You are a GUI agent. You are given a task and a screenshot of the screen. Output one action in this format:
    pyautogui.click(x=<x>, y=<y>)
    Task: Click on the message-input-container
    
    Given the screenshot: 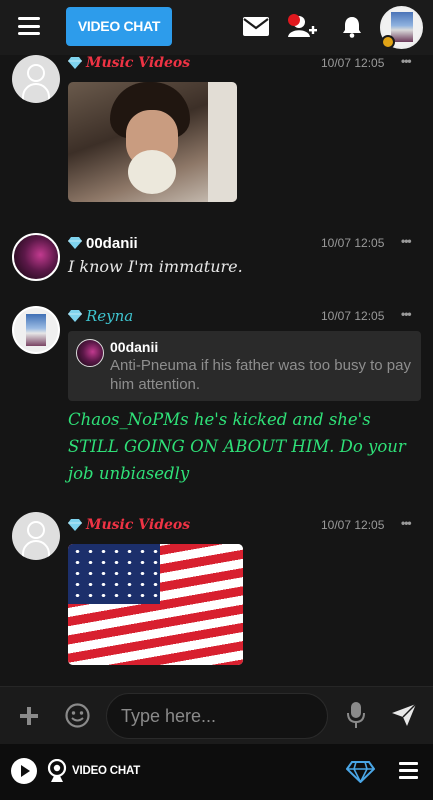 What is the action you would take?
    pyautogui.click(x=217, y=716)
    